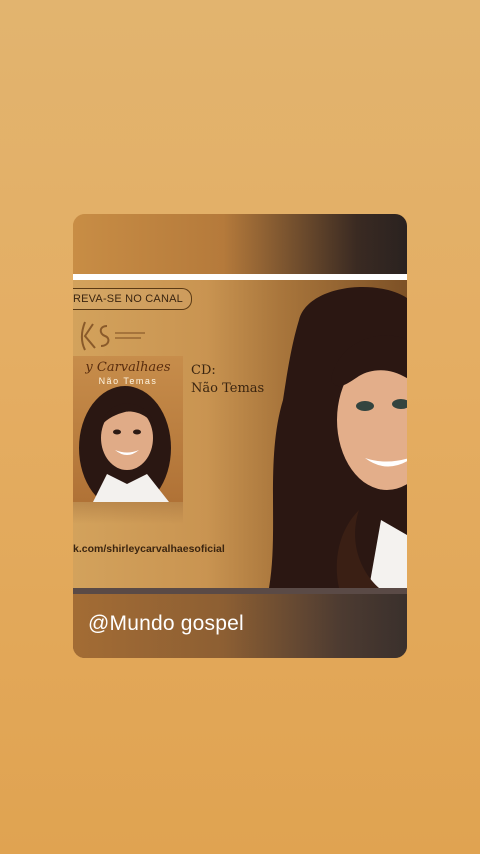  What do you see at coordinates (128, 299) in the screenshot?
I see `subscribe-text: REVA-SE NO CANAL` at bounding box center [128, 299].